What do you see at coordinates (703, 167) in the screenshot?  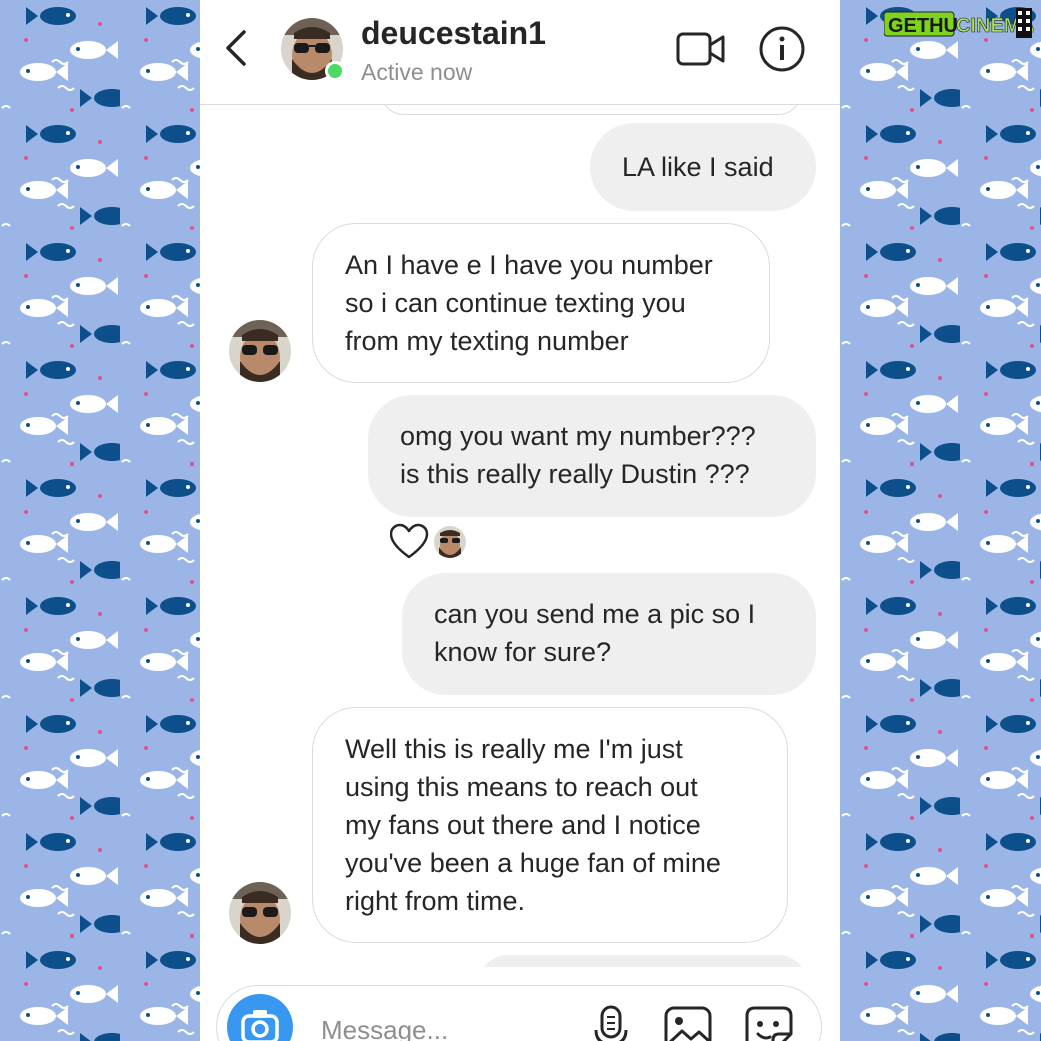 I see `outgoing-message: LA like I said` at bounding box center [703, 167].